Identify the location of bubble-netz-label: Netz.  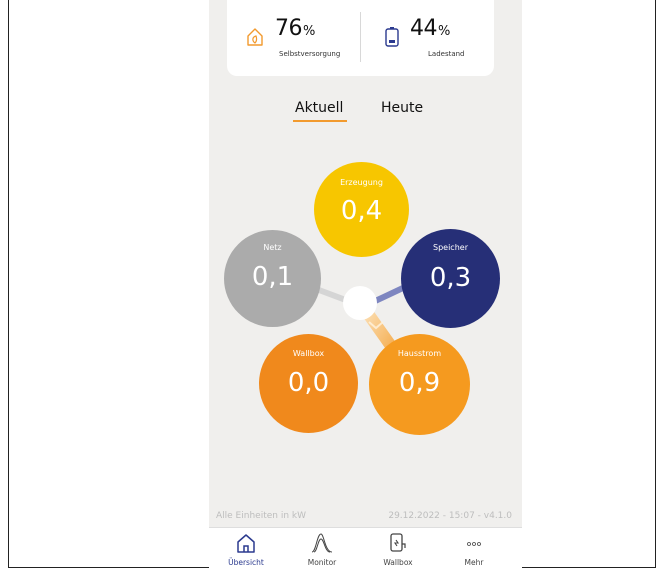
(272, 247).